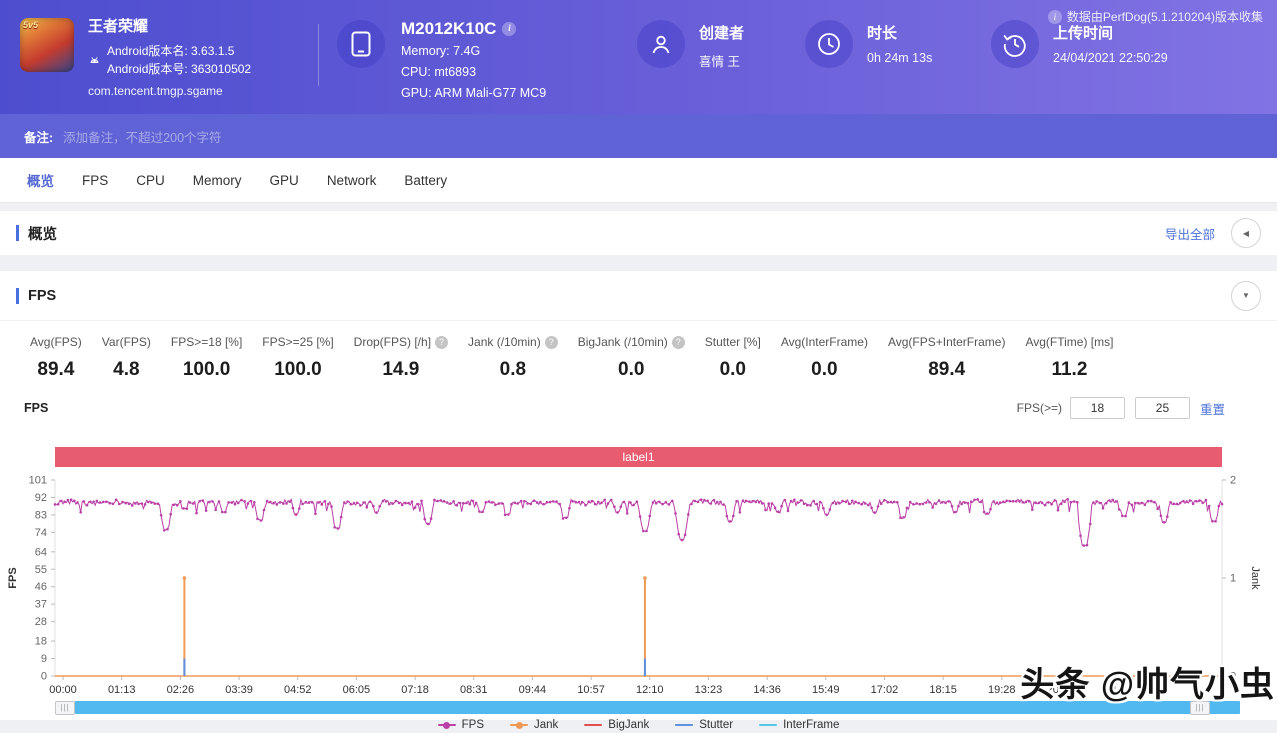 The height and width of the screenshot is (733, 1277). Describe the element at coordinates (716, 725) in the screenshot. I see `legend-label: Stutter` at that location.